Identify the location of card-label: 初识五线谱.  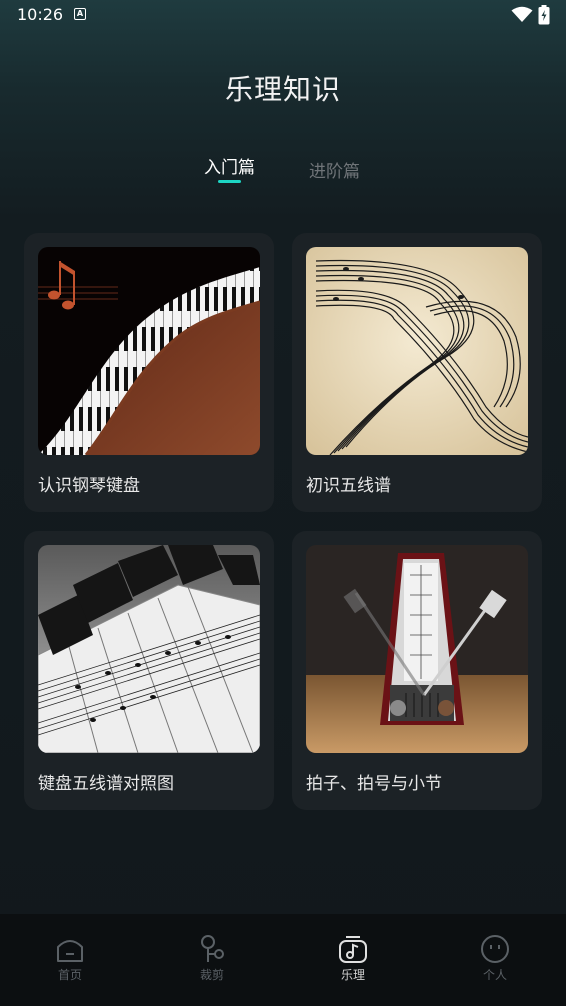
(348, 486).